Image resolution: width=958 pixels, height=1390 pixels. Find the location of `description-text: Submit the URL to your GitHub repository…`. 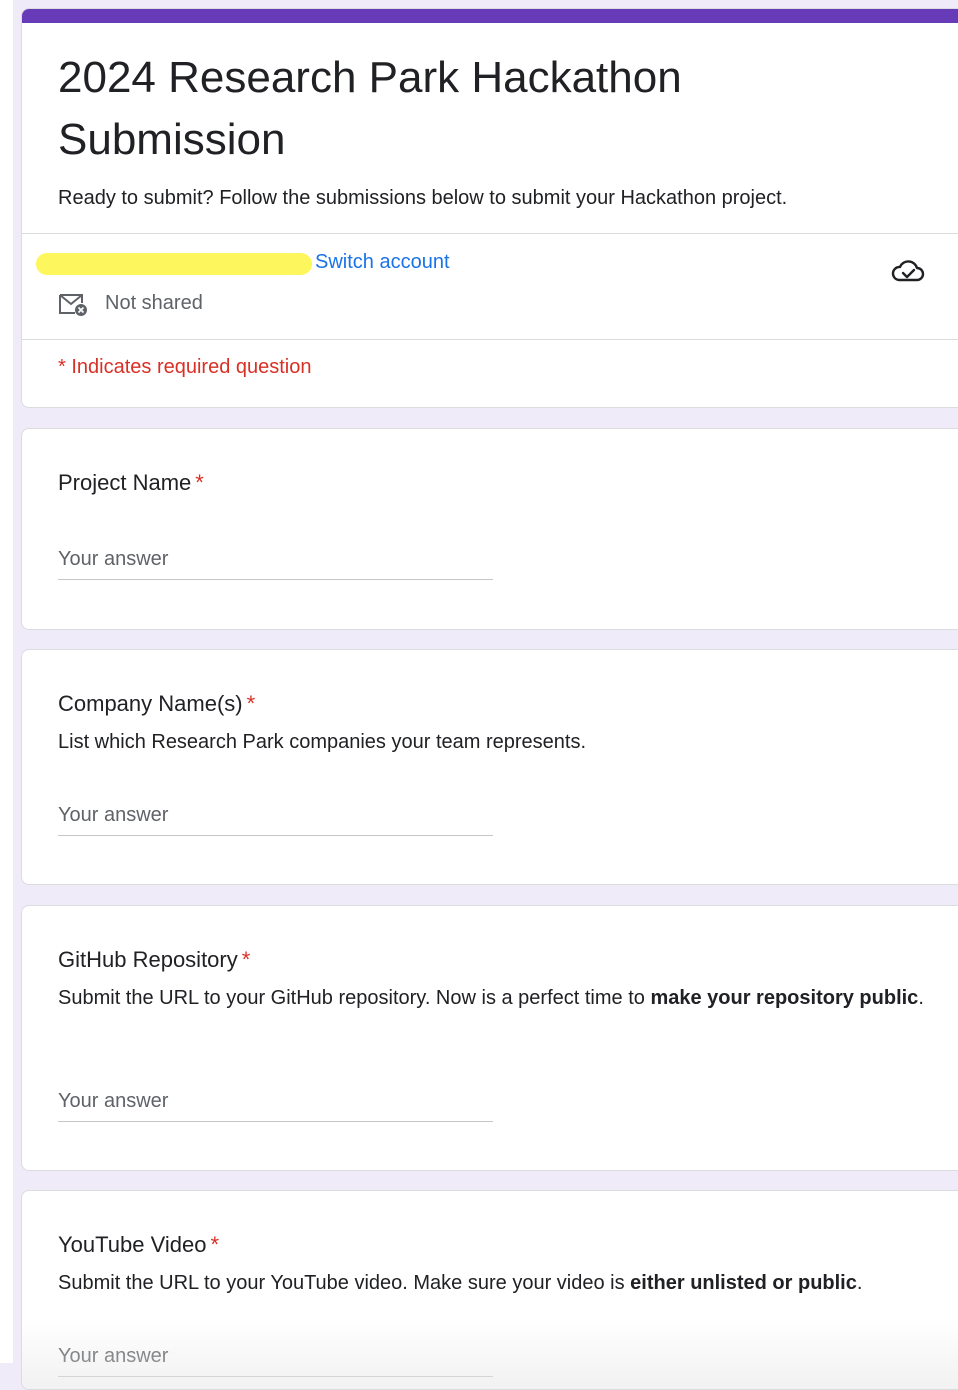

description-text: Submit the URL to your GitHub repository… is located at coordinates (354, 998).